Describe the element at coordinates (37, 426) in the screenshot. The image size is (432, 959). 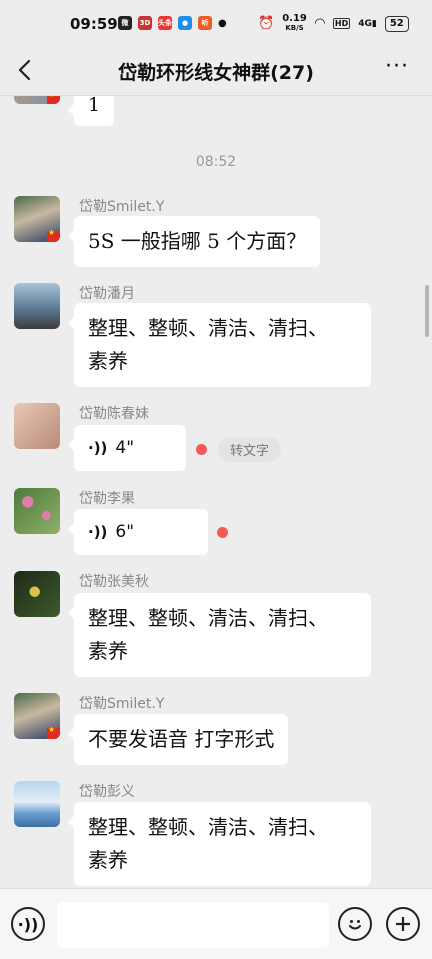
I see `avatar-chen` at that location.